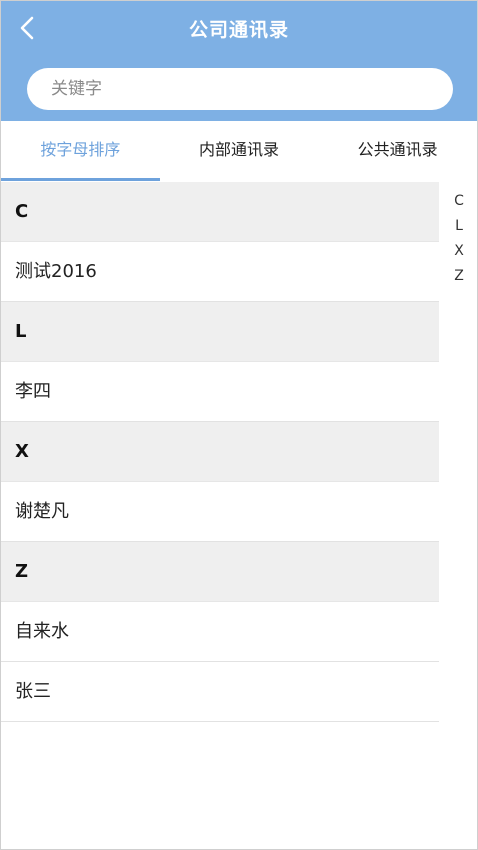 The image size is (478, 850). I want to click on index-letter-c: C, so click(459, 201).